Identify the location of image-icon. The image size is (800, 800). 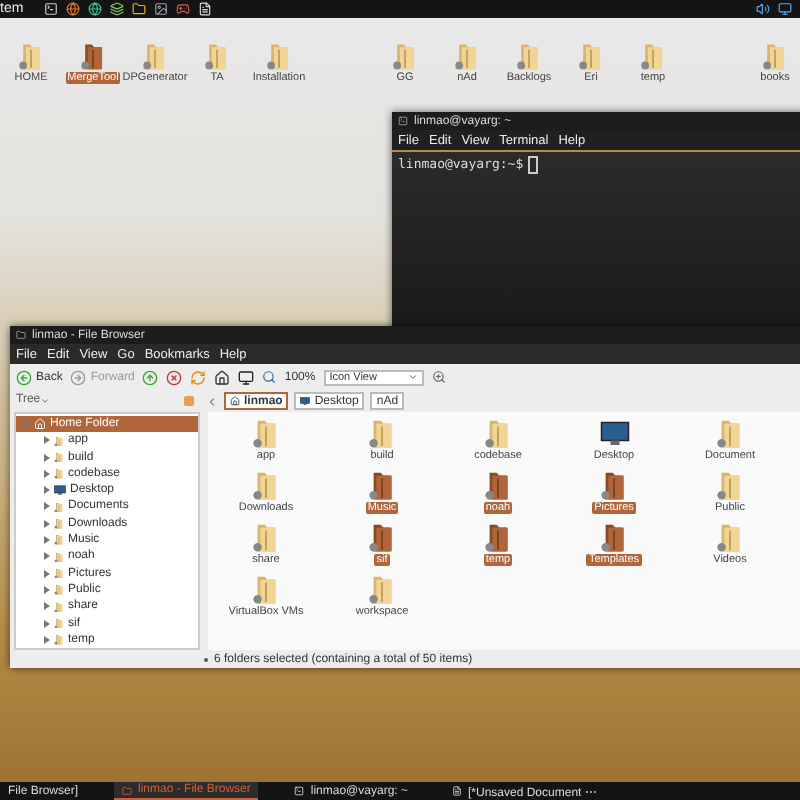
(160, 9).